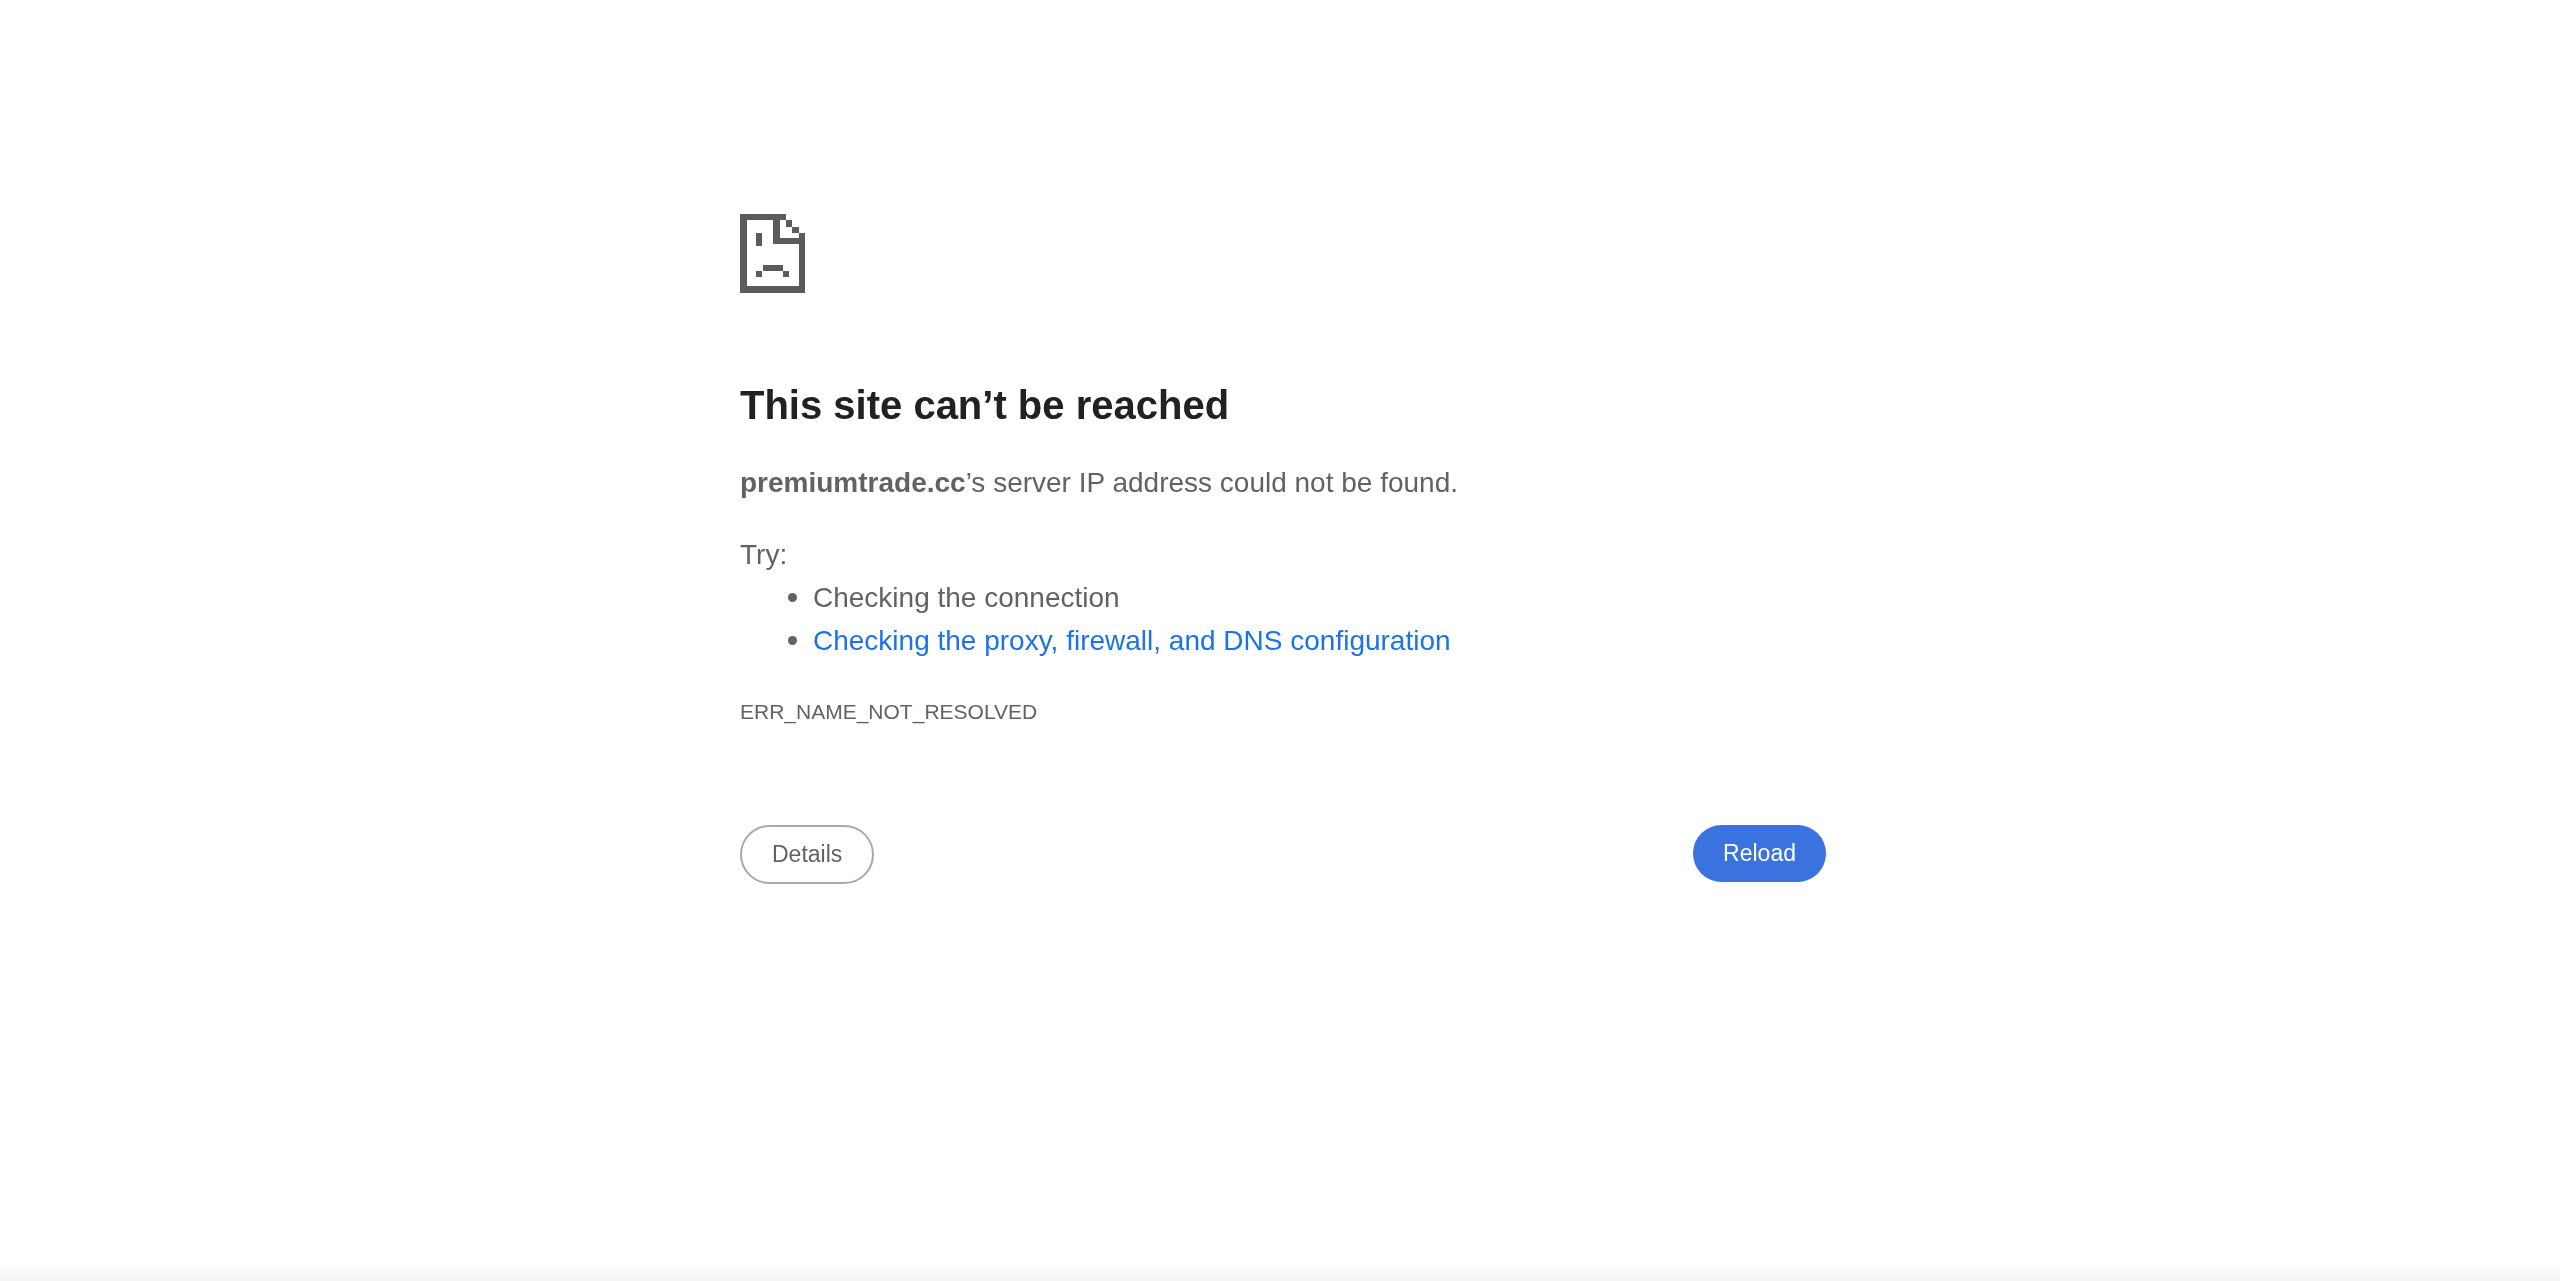 This screenshot has width=2560, height=1281. What do you see at coordinates (764, 555) in the screenshot?
I see `suggestions-heading: Try:` at bounding box center [764, 555].